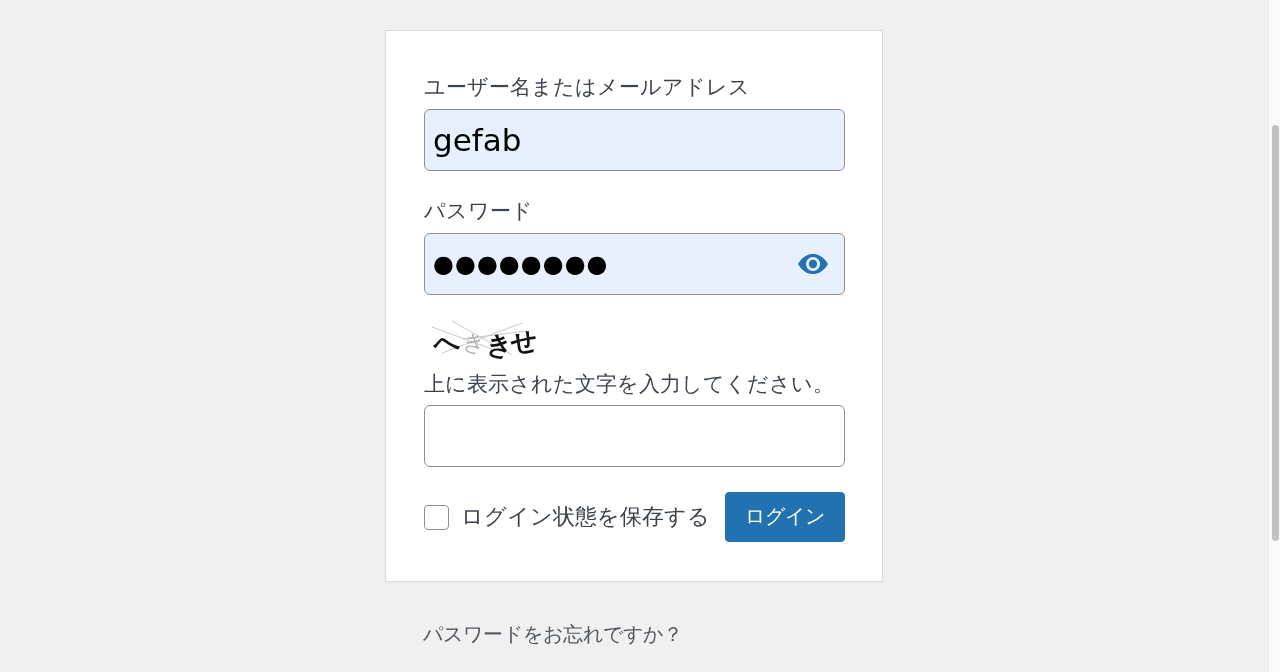 This screenshot has height=672, width=1280. Describe the element at coordinates (634, 140) in the screenshot. I see `username-field: gefab` at that location.